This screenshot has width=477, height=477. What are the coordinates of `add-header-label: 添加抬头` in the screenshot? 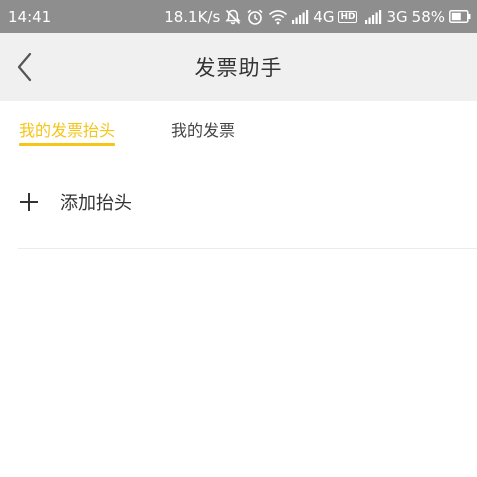 It's located at (96, 203).